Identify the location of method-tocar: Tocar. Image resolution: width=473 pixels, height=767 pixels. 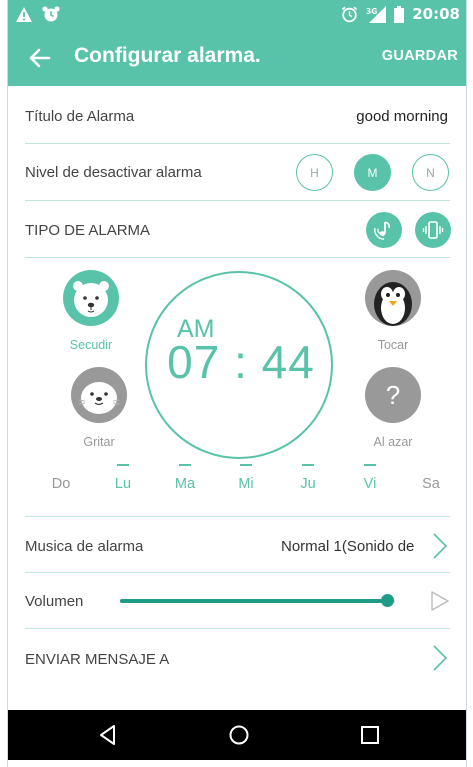
(393, 311).